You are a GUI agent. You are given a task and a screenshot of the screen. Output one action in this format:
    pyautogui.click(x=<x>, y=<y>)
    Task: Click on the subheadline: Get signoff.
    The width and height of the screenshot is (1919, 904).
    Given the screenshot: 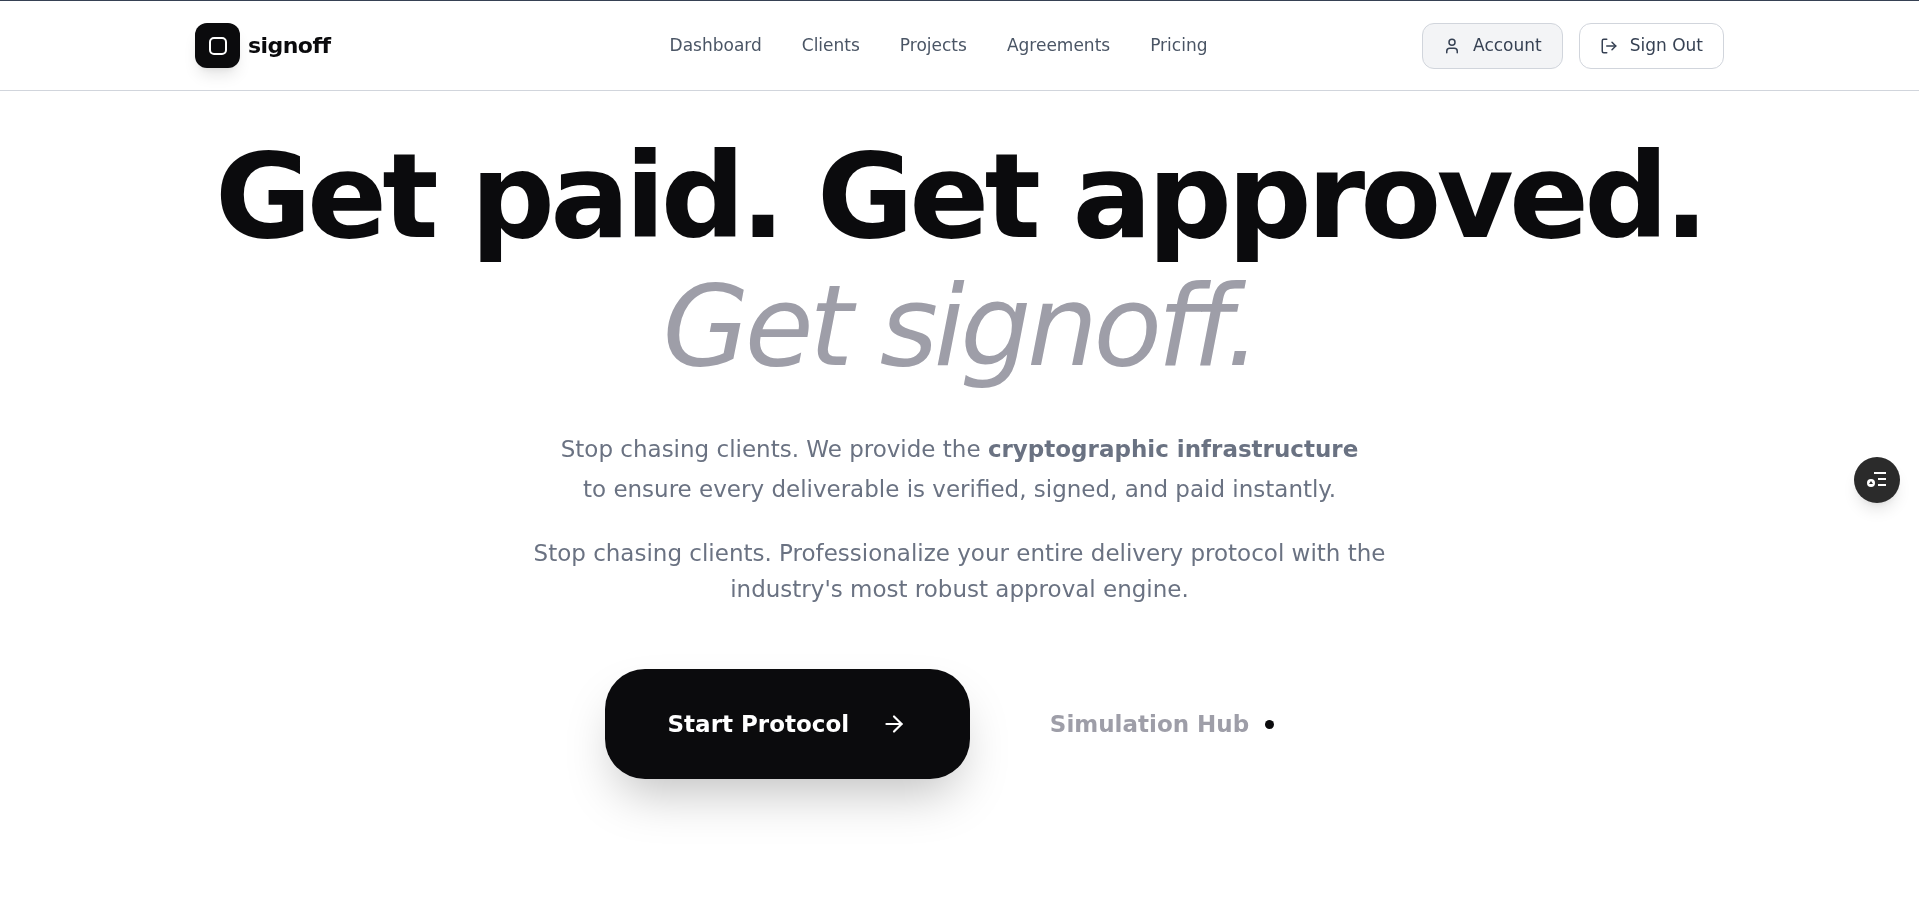 What is the action you would take?
    pyautogui.click(x=959, y=326)
    